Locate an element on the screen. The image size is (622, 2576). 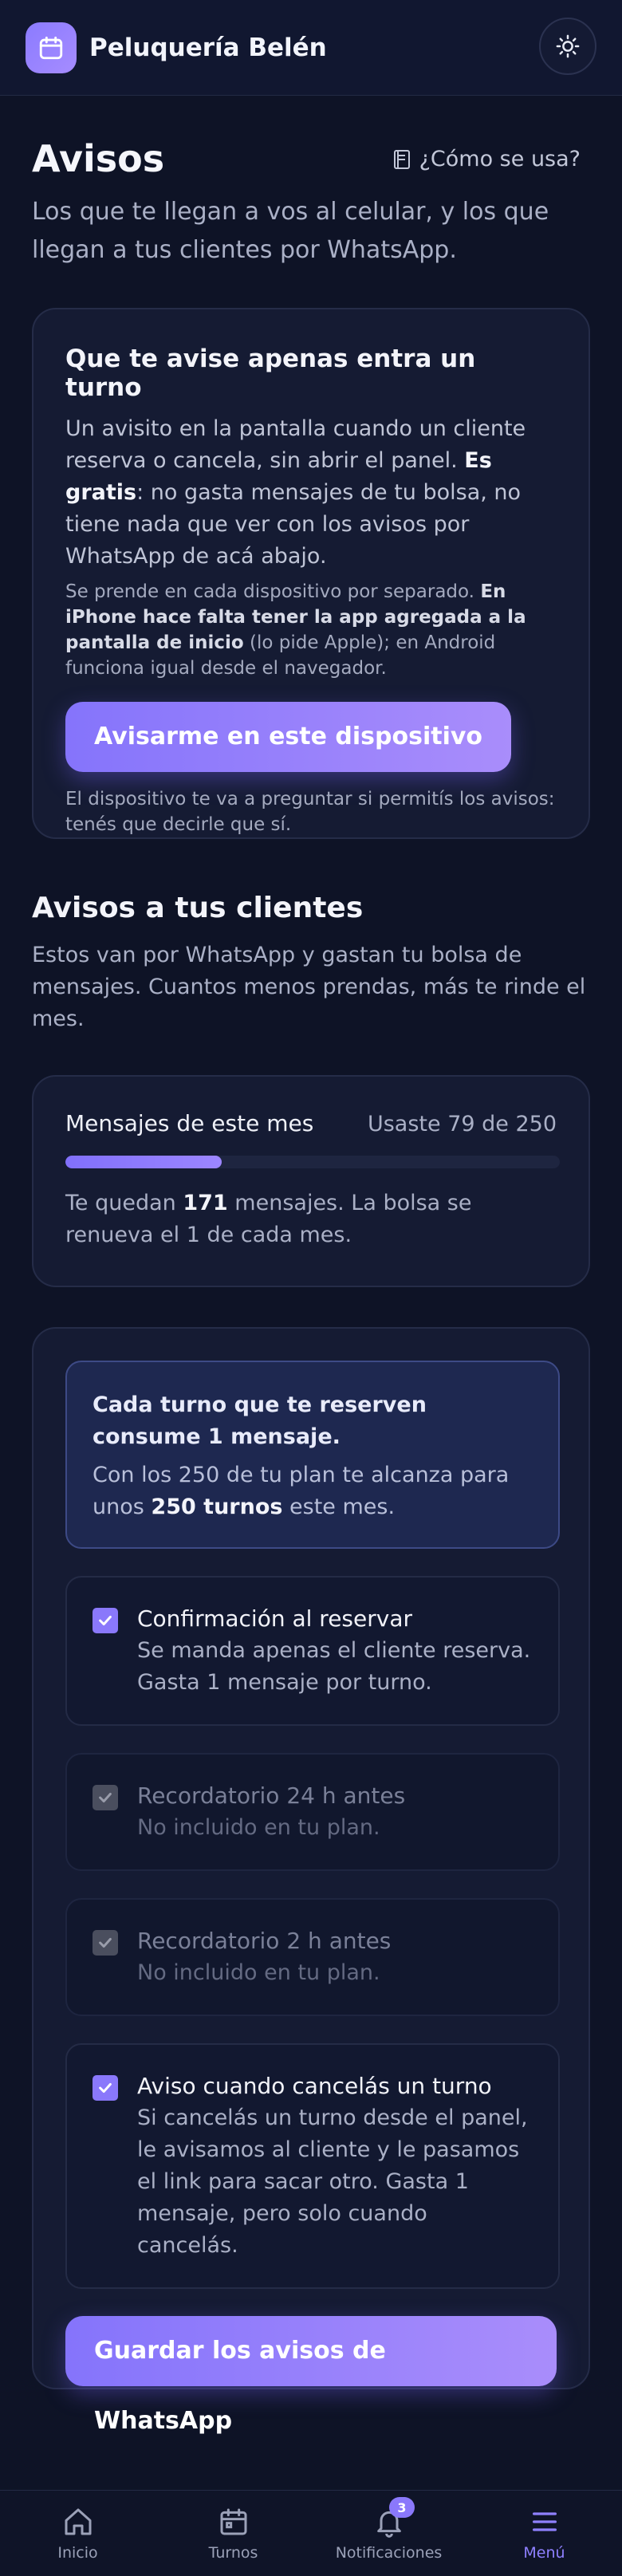
book-icon is located at coordinates (401, 159).